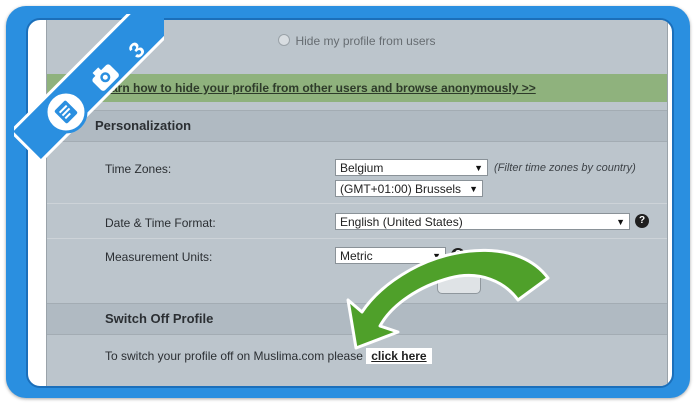  I want to click on country-select-value: Belgium, so click(362, 168).